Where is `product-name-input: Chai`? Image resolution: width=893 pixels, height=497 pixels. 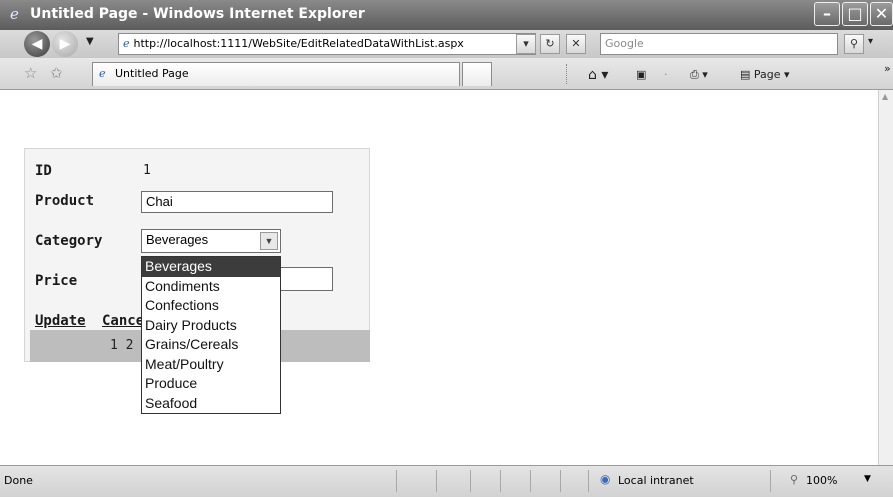
product-name-input: Chai is located at coordinates (237, 202).